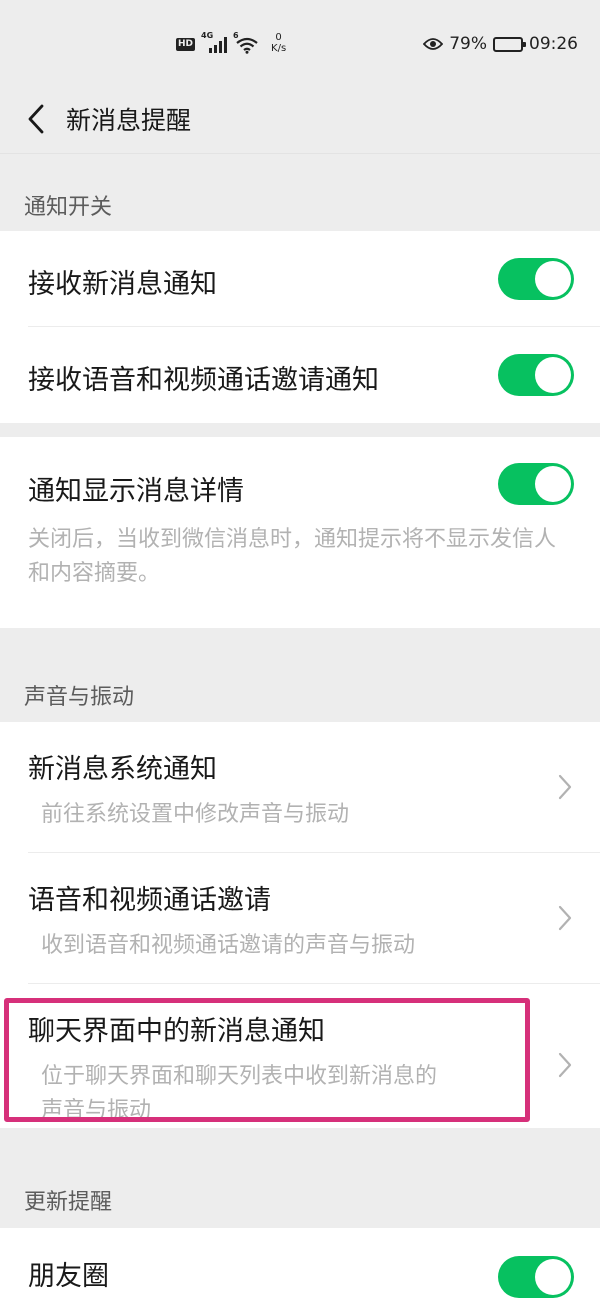 The height and width of the screenshot is (1300, 600). Describe the element at coordinates (245, 42) in the screenshot. I see `wifi-icon: 6` at that location.